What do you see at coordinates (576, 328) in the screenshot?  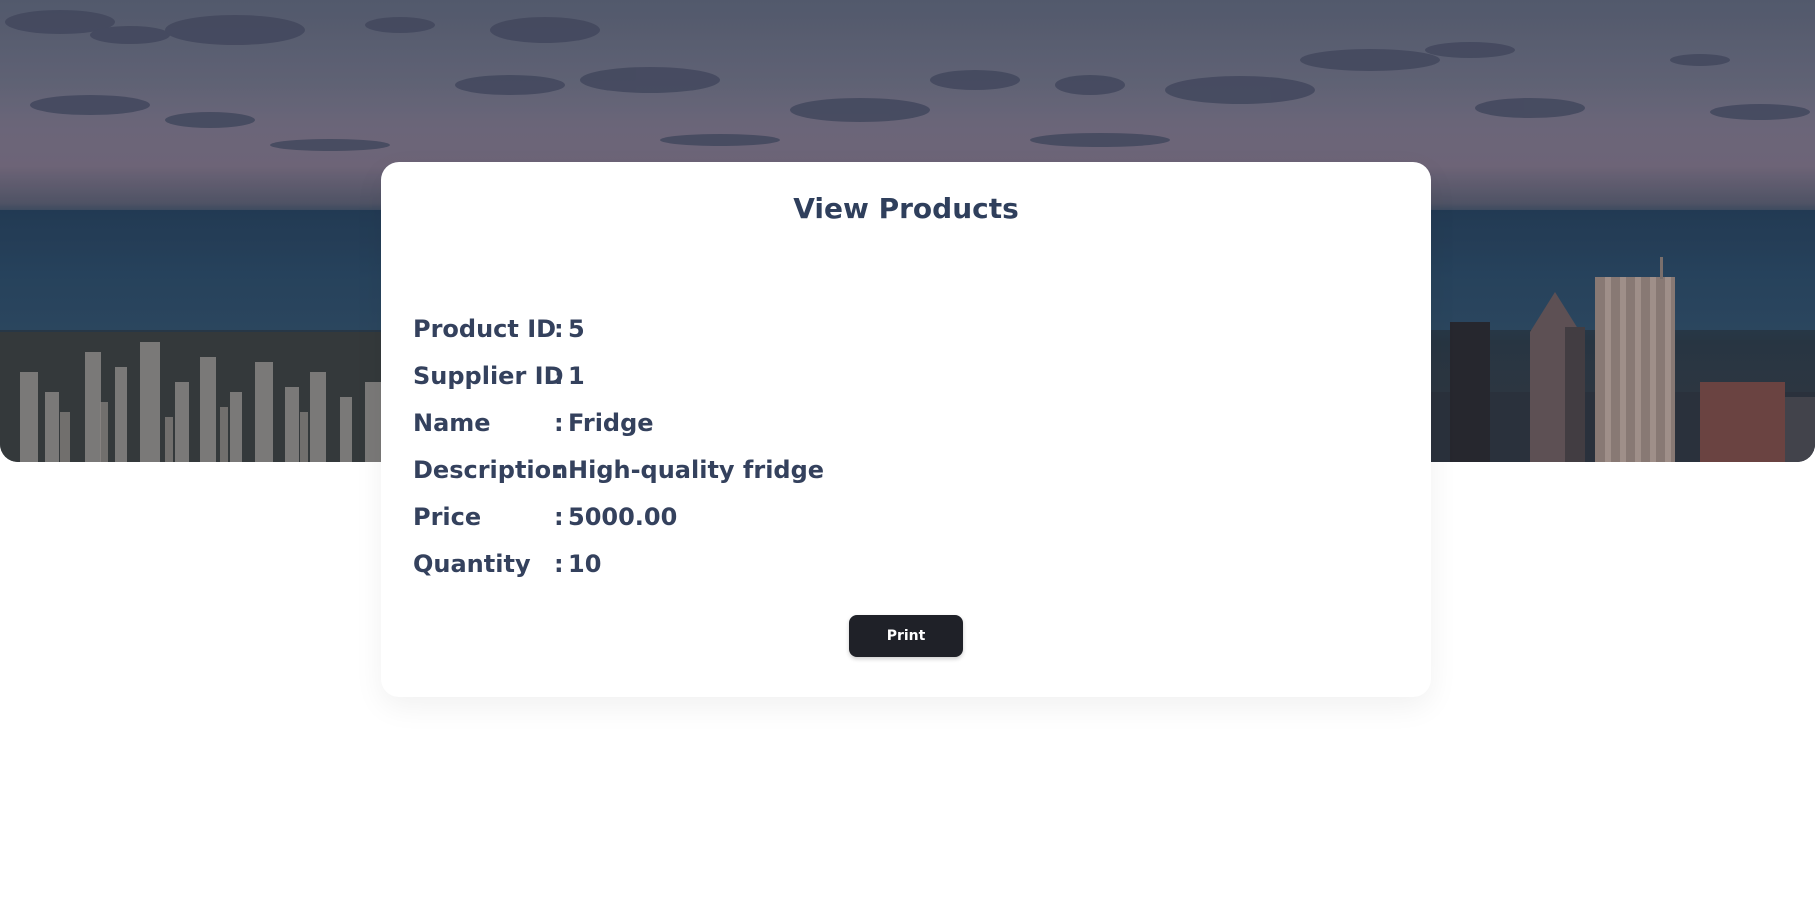 I see `product-id-value: 5` at bounding box center [576, 328].